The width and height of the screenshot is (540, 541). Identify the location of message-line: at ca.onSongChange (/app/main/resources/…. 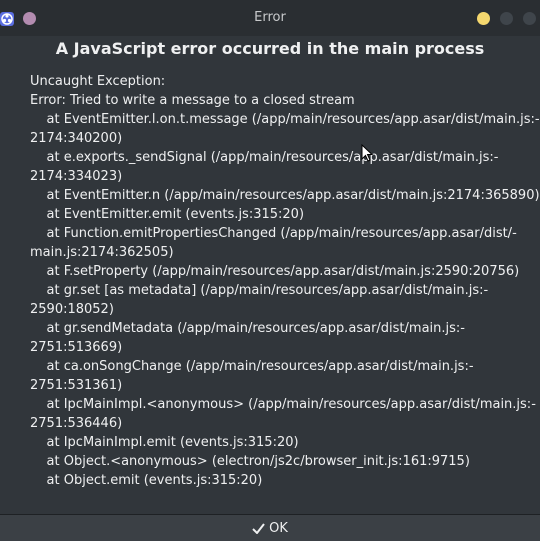
(252, 366).